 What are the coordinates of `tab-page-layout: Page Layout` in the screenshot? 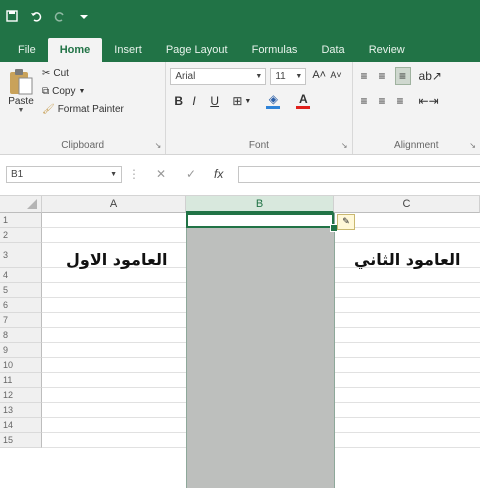 It's located at (197, 50).